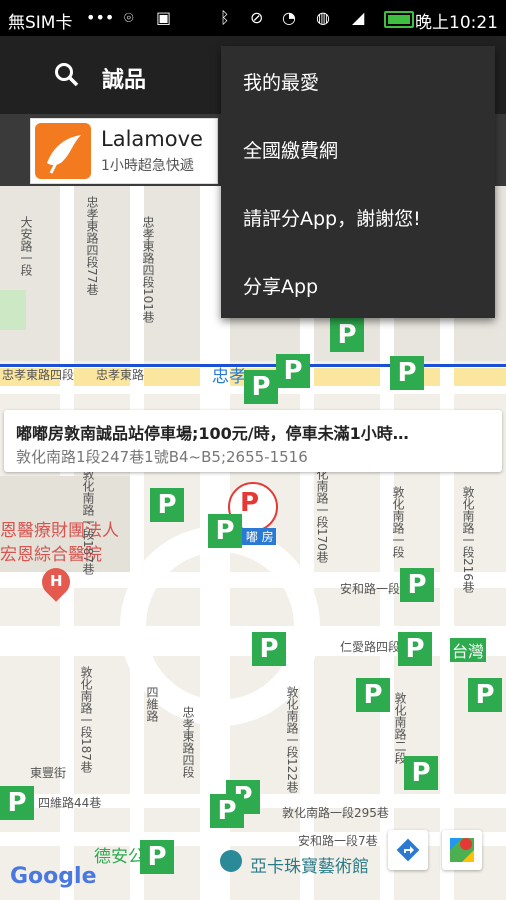  Describe the element at coordinates (400, 728) in the screenshot. I see `street-label: 敦化南路二段` at that location.